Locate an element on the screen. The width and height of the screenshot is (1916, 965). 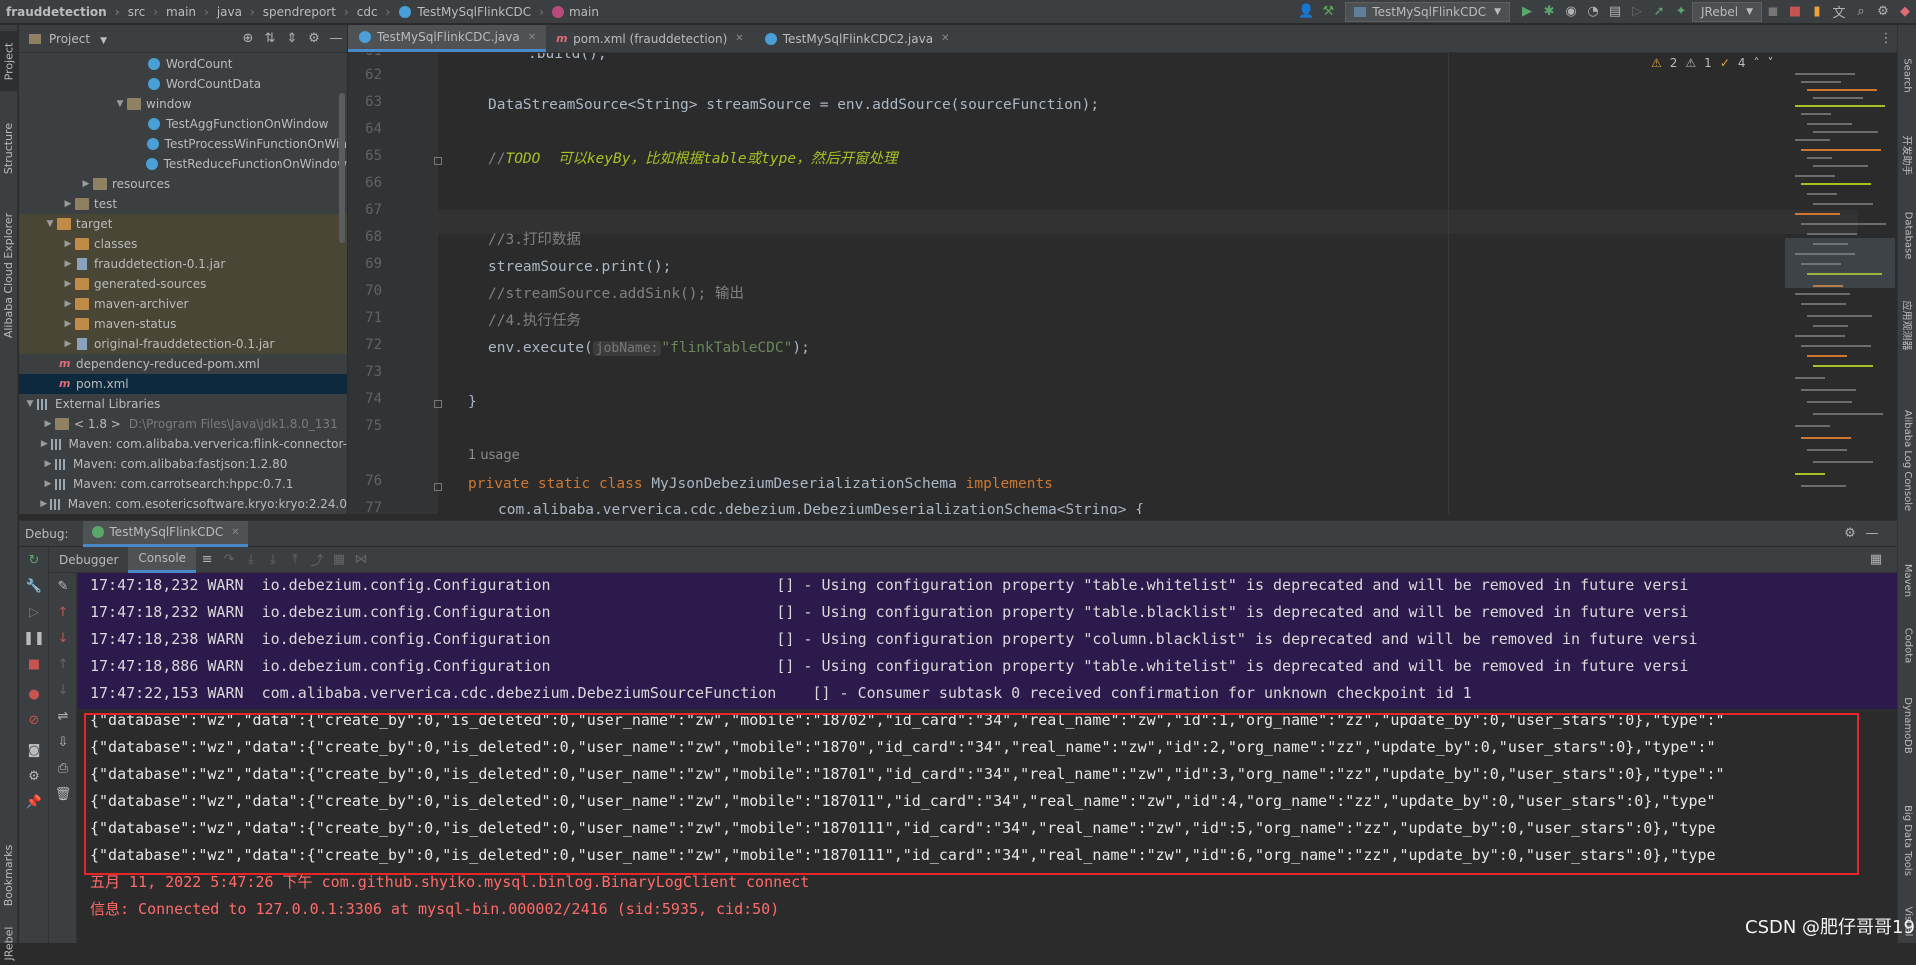
more-tabs-icon: ⋮ is located at coordinates (1886, 39).